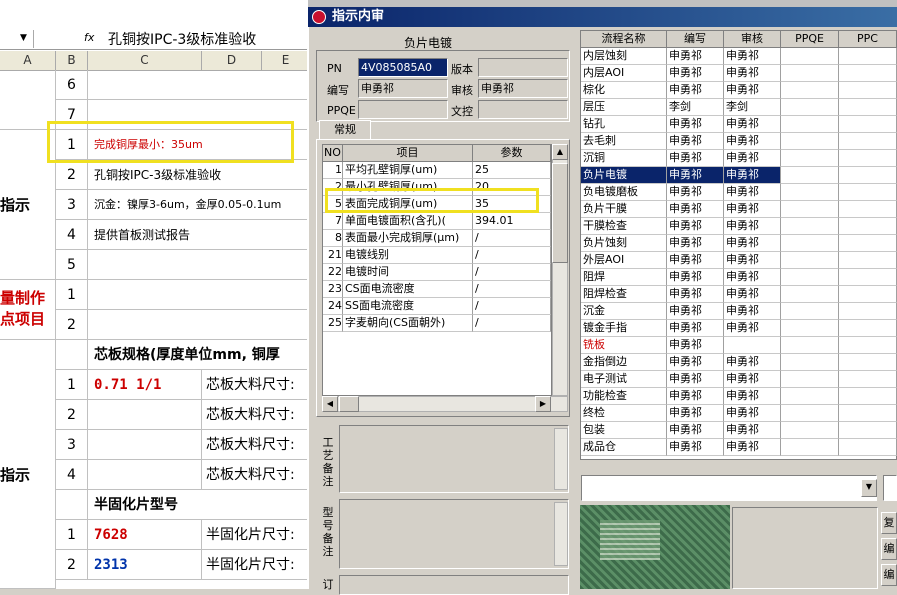 The height and width of the screenshot is (595, 897). Describe the element at coordinates (624, 124) in the screenshot. I see `process-name: 钻孔` at that location.